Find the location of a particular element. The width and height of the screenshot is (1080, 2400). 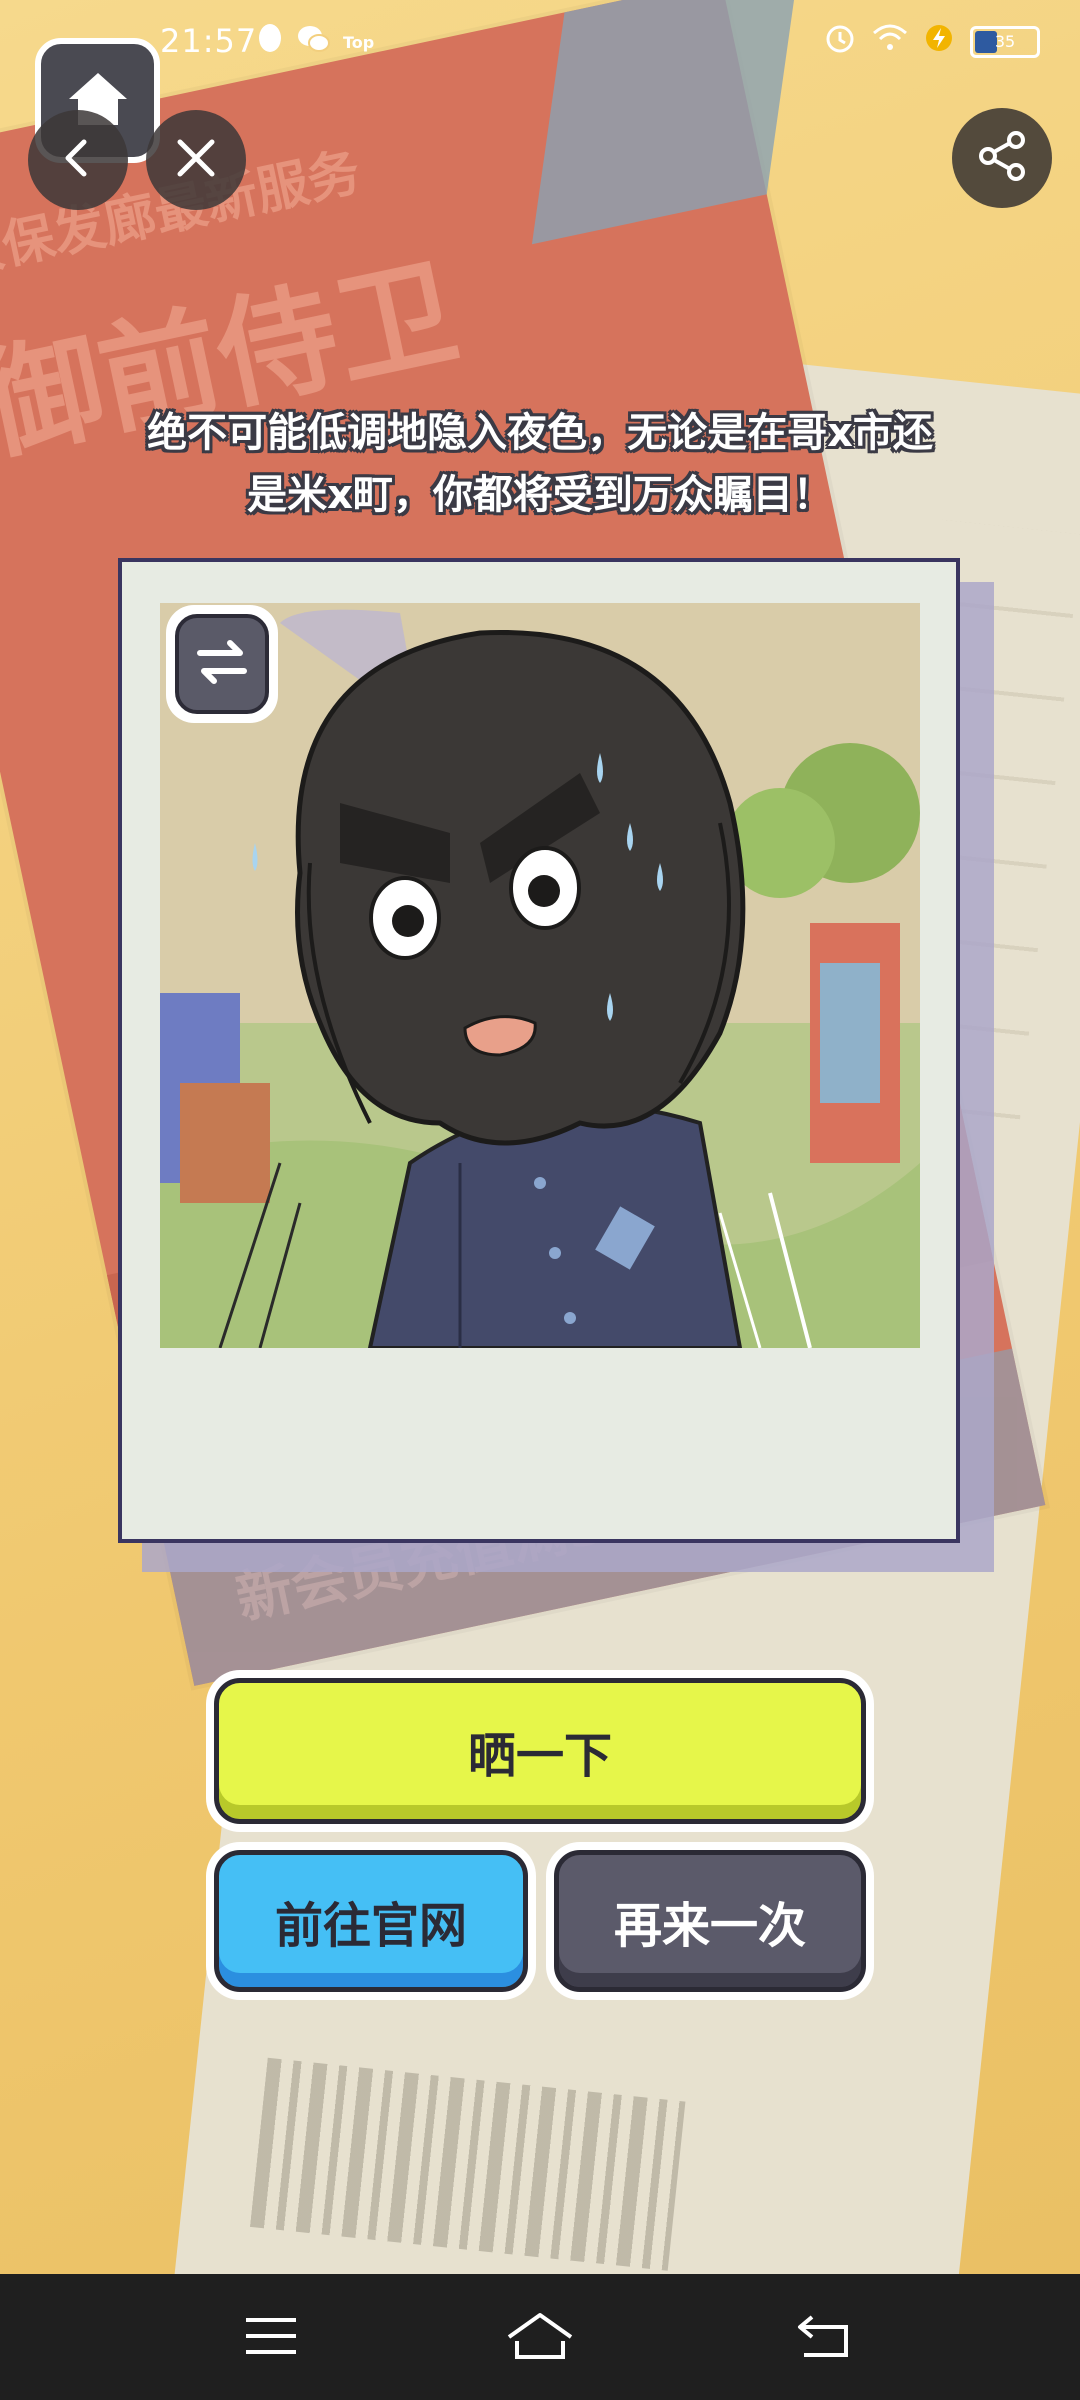

play-again-button: 再来一次 is located at coordinates (710, 1921).